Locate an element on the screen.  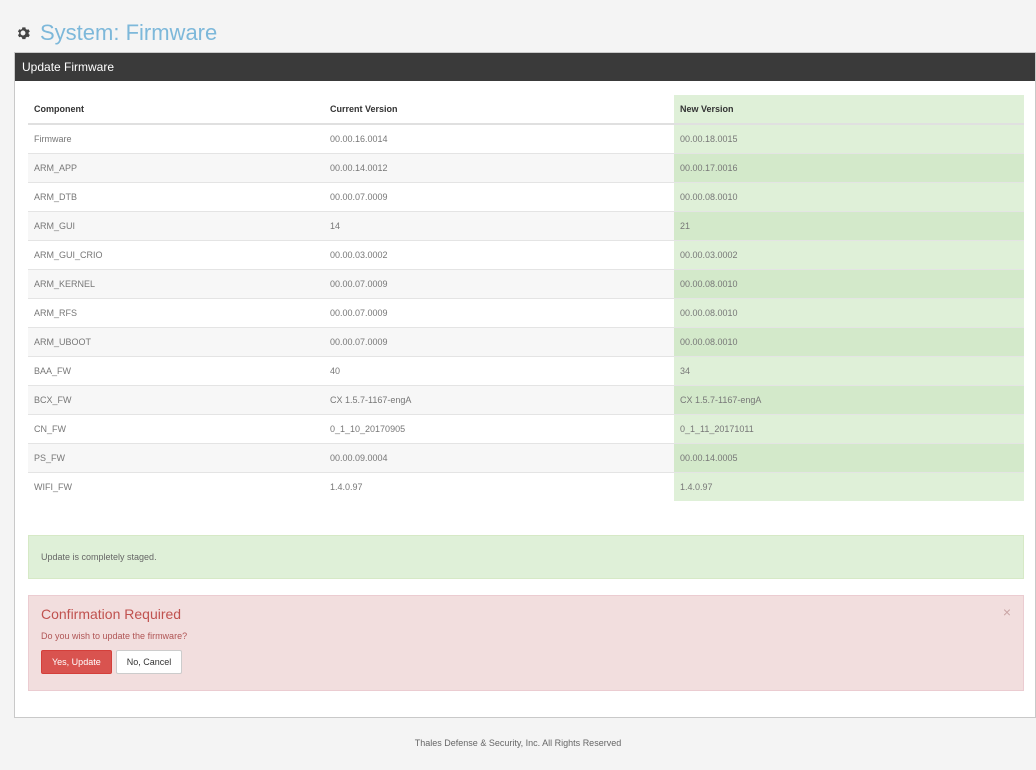
table-row: PS_FW 00.00.09.0004 00.00.14.0005 is located at coordinates (526, 457).